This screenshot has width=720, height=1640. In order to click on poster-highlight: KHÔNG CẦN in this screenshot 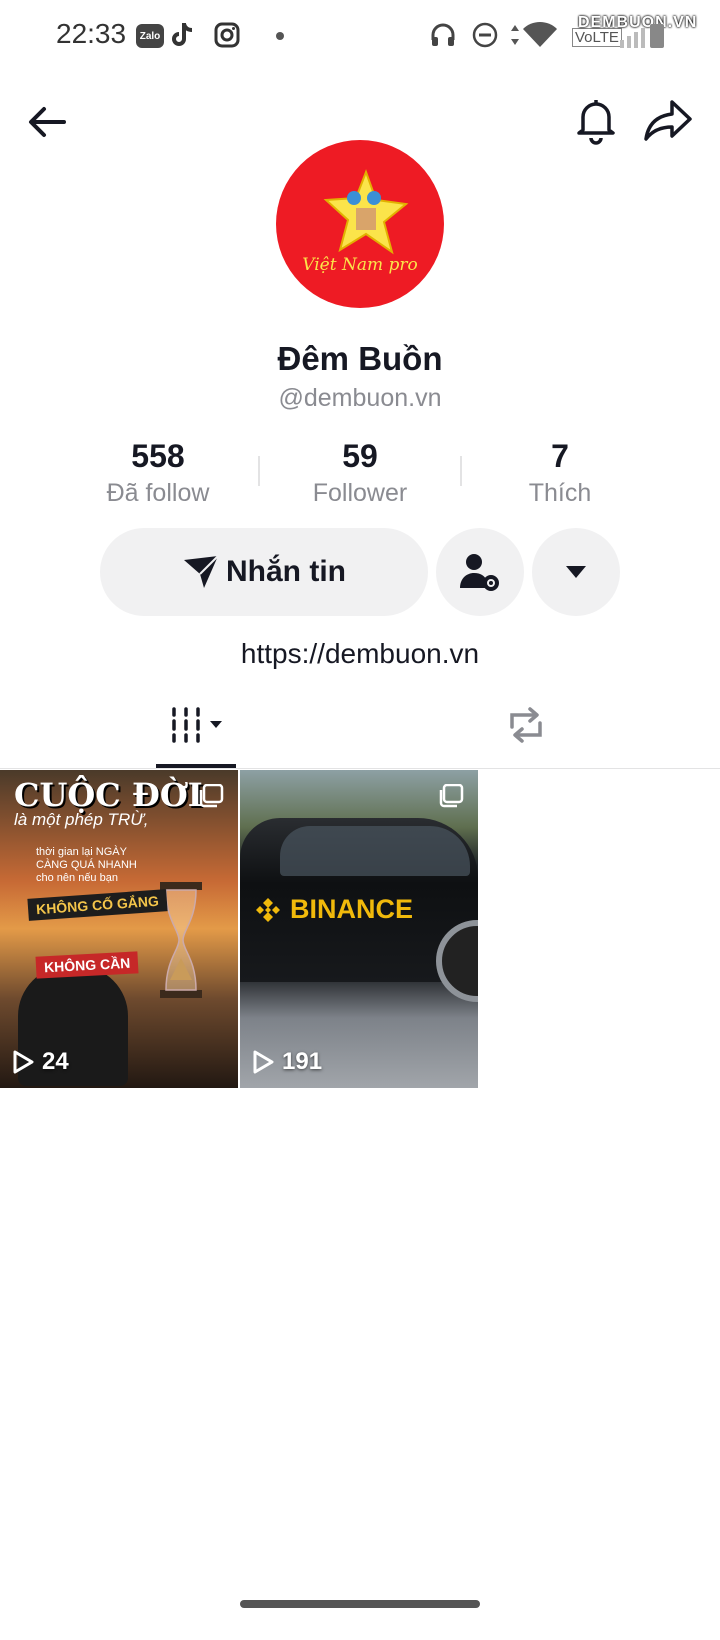, I will do `click(87, 965)`.